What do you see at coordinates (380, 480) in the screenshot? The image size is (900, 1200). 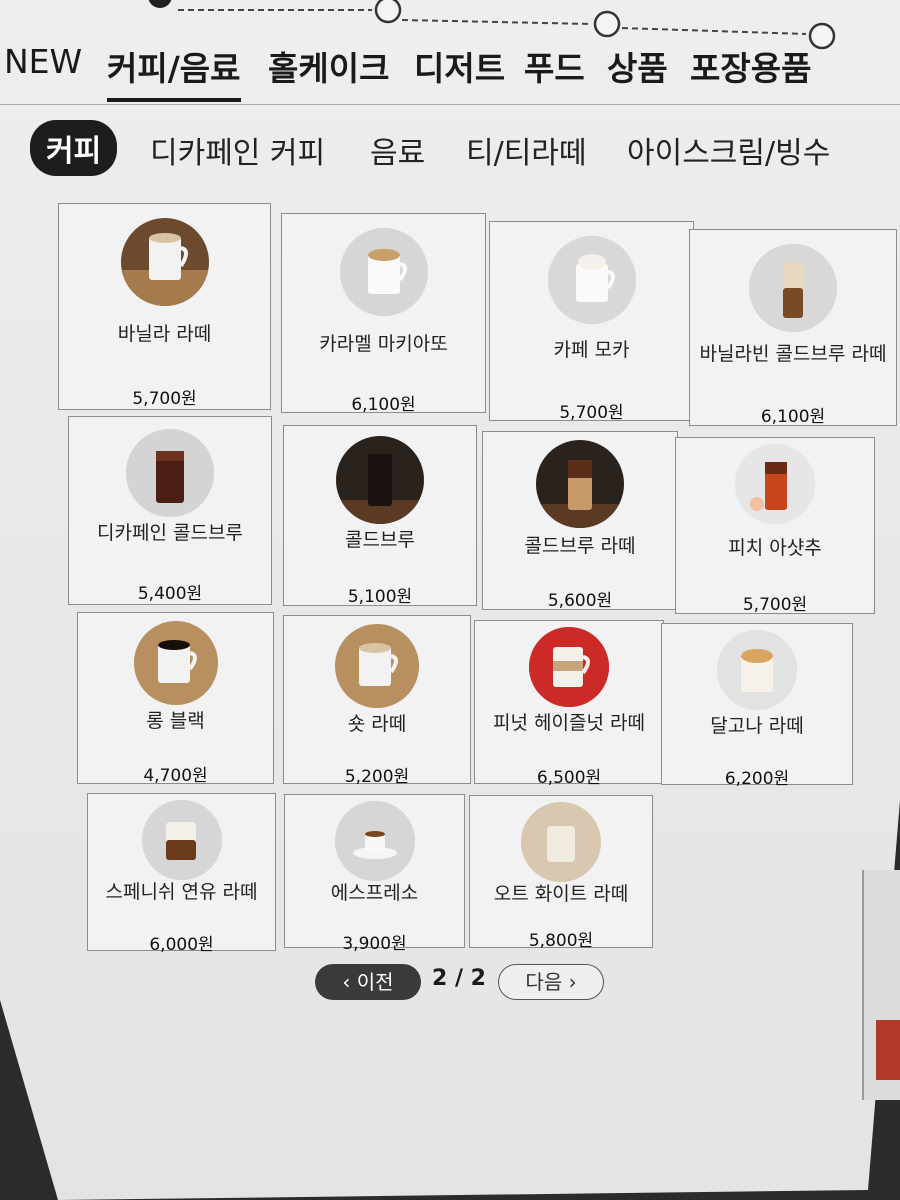 I see `cold-brew-glass-icon` at bounding box center [380, 480].